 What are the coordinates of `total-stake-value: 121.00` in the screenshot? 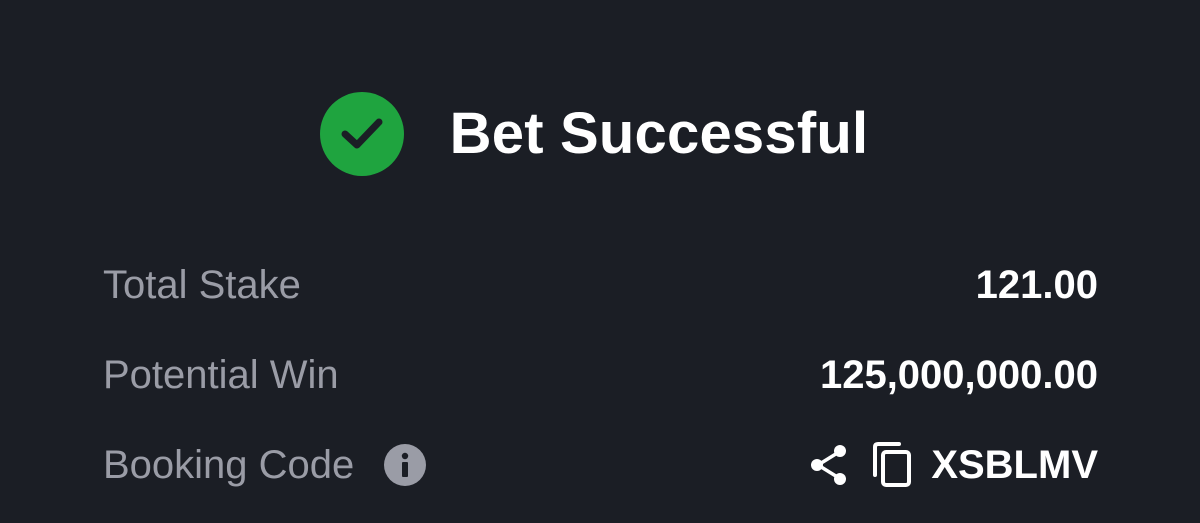 It's located at (1036, 284).